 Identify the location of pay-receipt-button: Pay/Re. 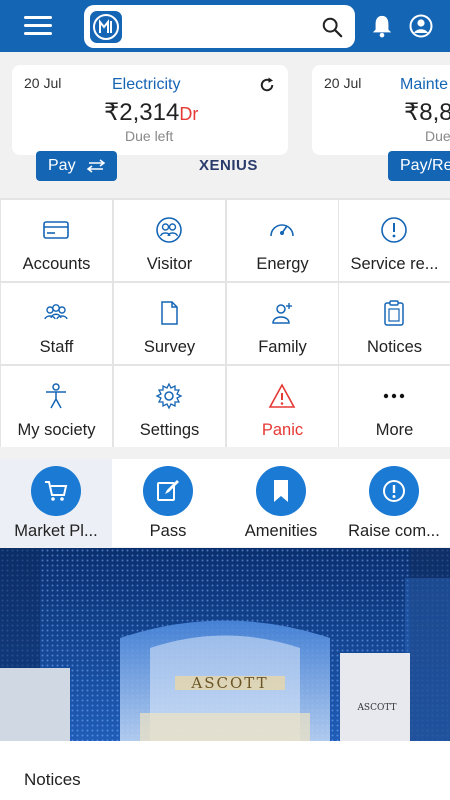
(419, 166).